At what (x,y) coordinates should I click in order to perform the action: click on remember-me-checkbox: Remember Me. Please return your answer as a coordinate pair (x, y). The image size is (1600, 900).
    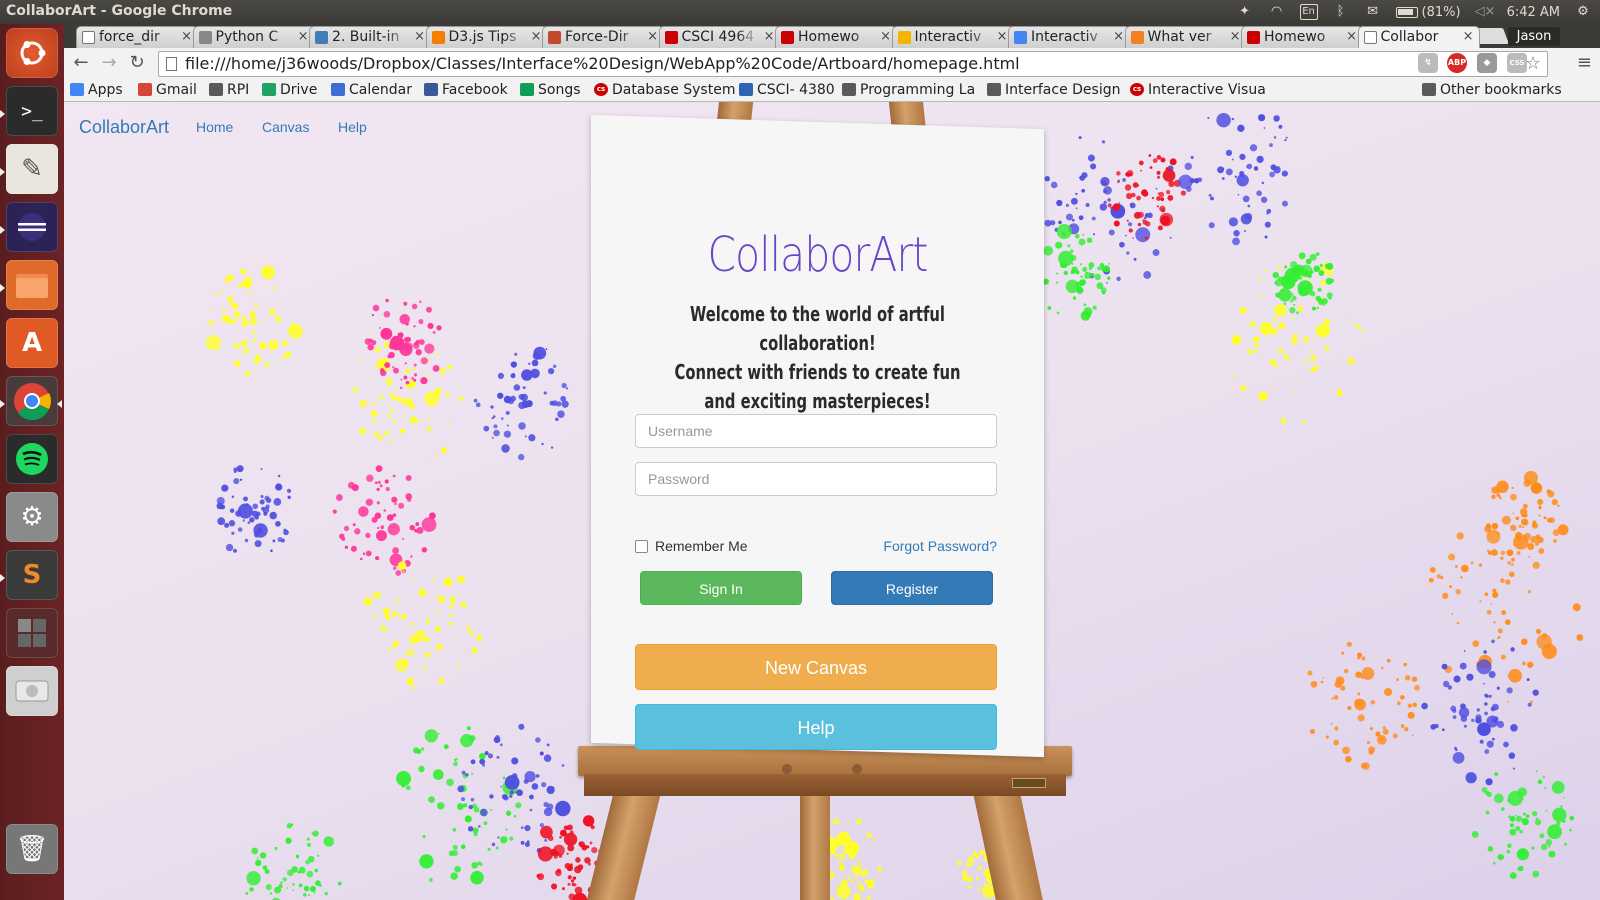
    Looking at the image, I should click on (691, 546).